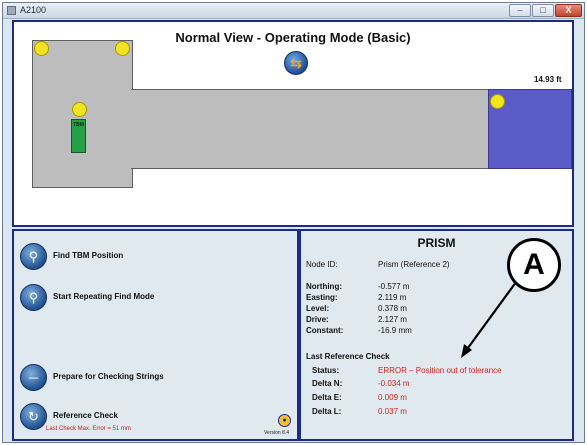 The image size is (587, 445). What do you see at coordinates (322, 297) in the screenshot?
I see `easting-label: Easting:` at bounding box center [322, 297].